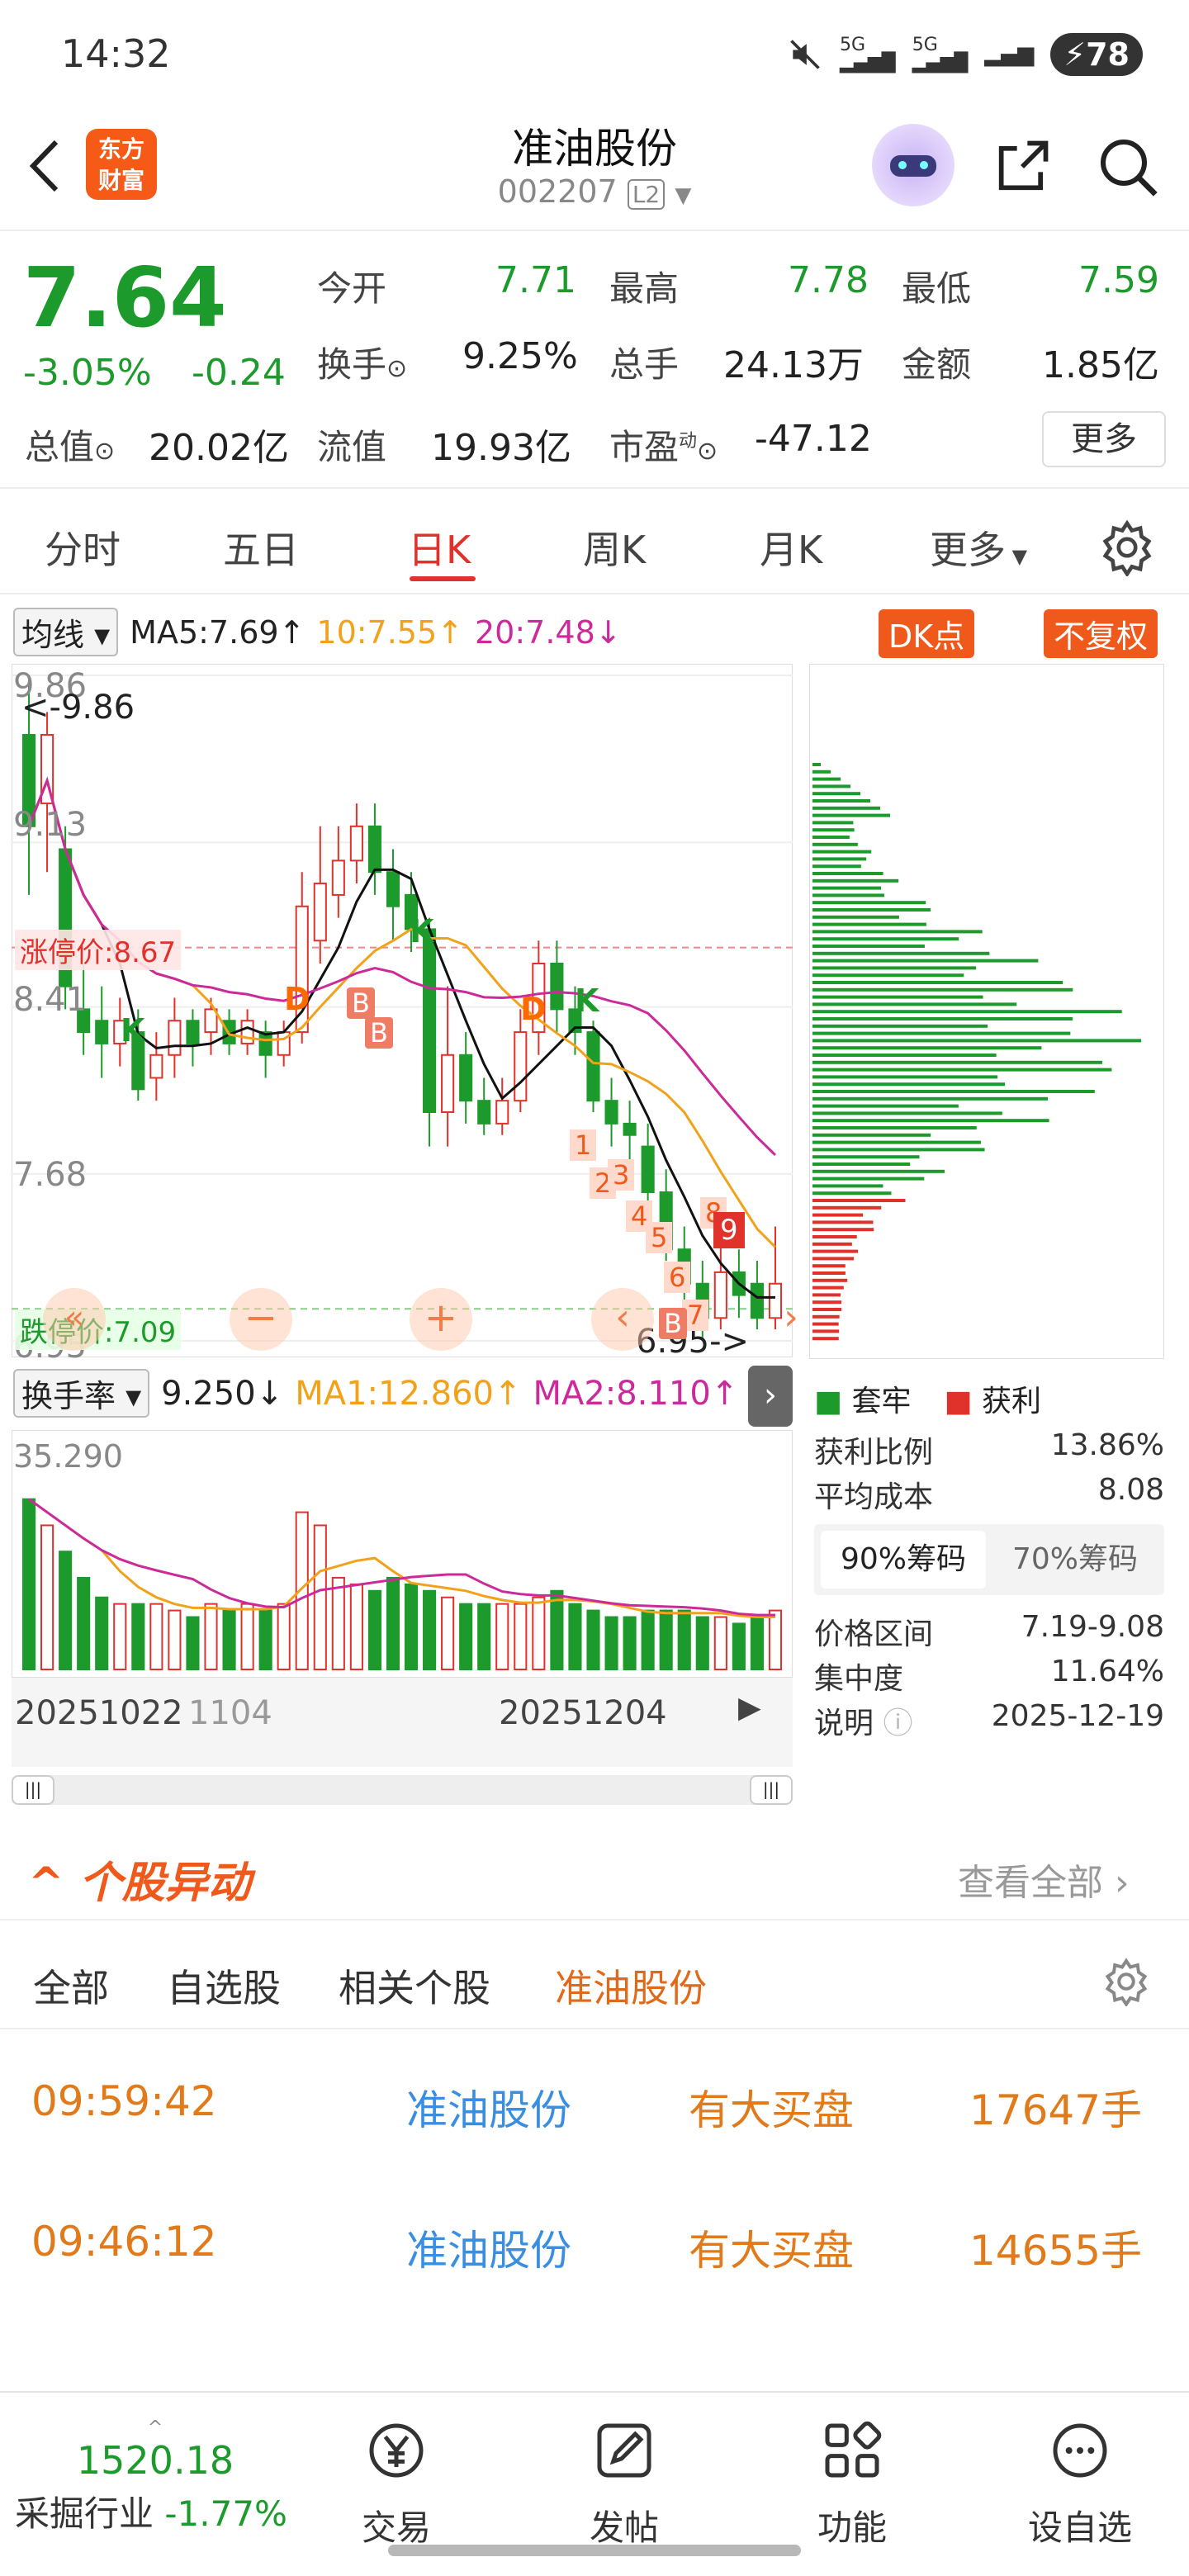 The width and height of the screenshot is (1189, 2576). What do you see at coordinates (317, 632) in the screenshot?
I see `ma-legend: 均线 ▾ MA5:7.69↑ 10:7.55↑ 20:7.48↓` at bounding box center [317, 632].